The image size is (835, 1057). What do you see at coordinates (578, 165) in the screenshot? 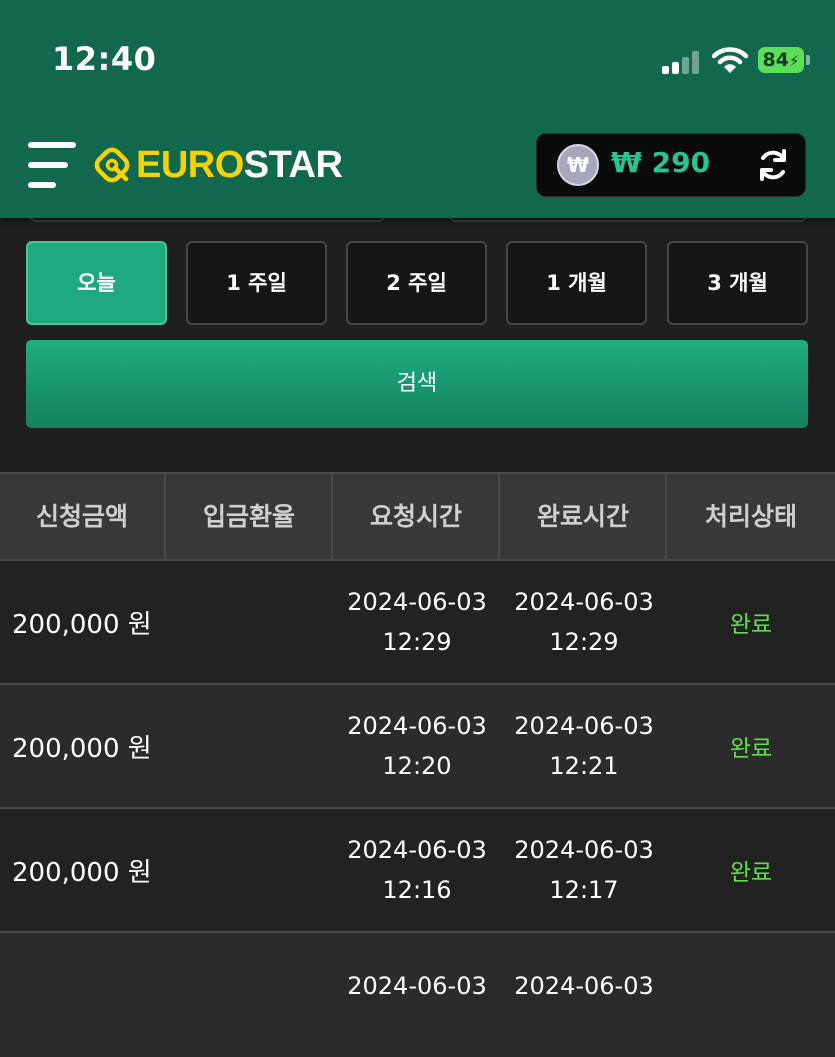
I see `won-coin-icon: ₩` at bounding box center [578, 165].